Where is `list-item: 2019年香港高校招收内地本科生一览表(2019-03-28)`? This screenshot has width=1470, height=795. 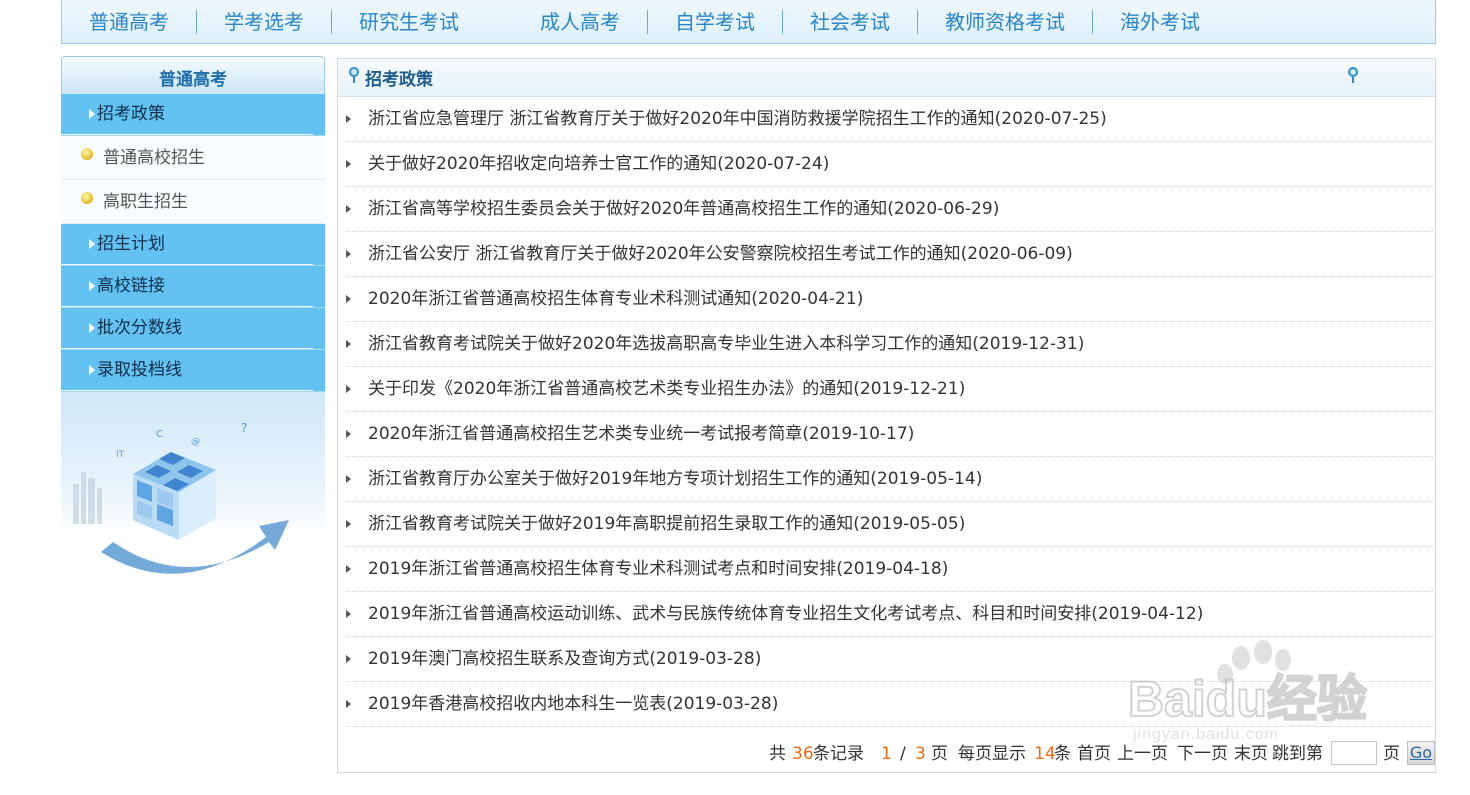 list-item: 2019年香港高校招收内地本科生一览表(2019-03-28) is located at coordinates (889, 704).